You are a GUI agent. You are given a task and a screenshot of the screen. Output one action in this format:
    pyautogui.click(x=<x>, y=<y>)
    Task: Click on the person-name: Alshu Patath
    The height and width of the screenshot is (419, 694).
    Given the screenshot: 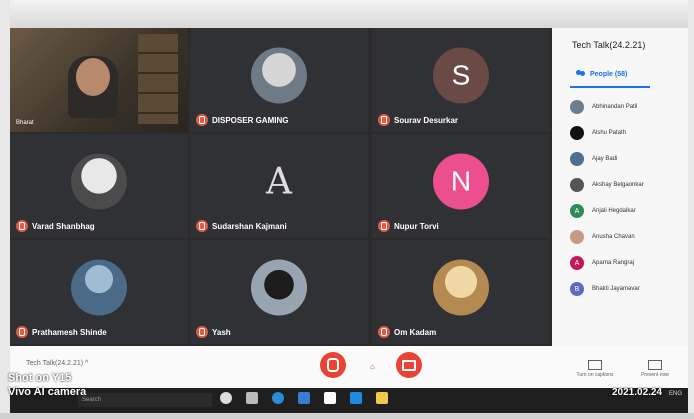 What is the action you would take?
    pyautogui.click(x=609, y=133)
    